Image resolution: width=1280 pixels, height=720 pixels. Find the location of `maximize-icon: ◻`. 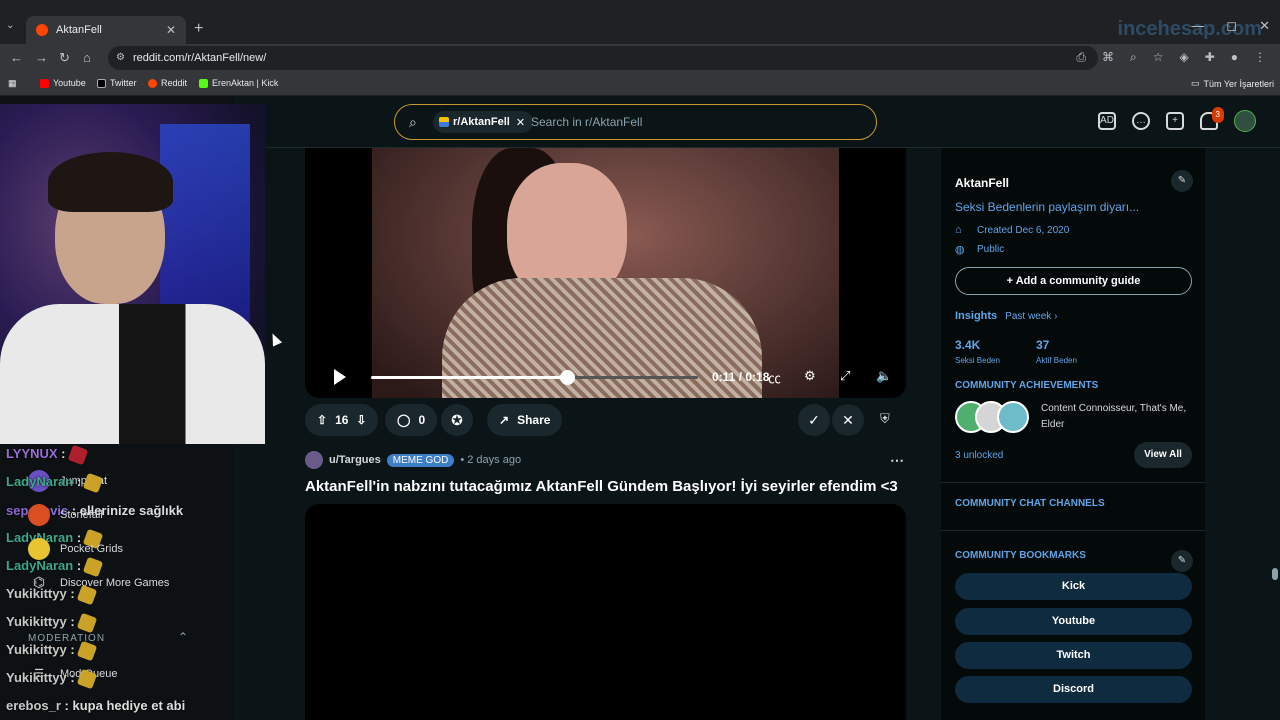

maximize-icon: ◻ is located at coordinates (1231, 26).